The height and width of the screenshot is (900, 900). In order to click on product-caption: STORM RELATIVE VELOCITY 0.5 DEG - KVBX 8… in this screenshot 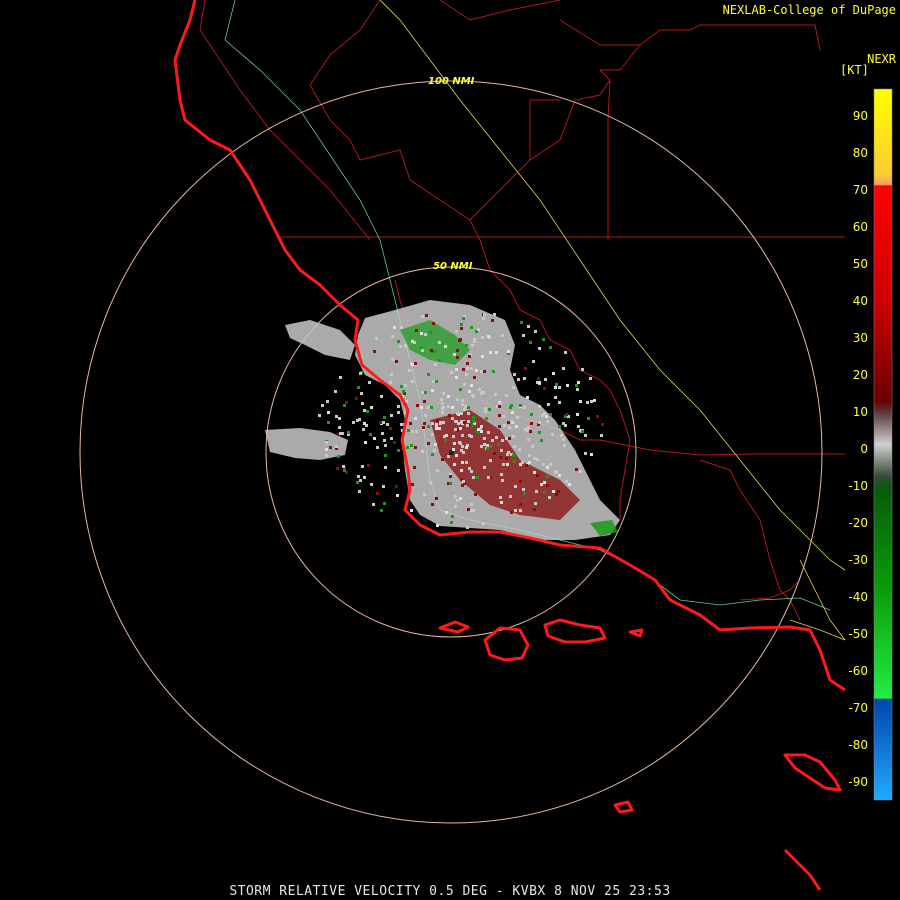, I will do `click(450, 891)`.